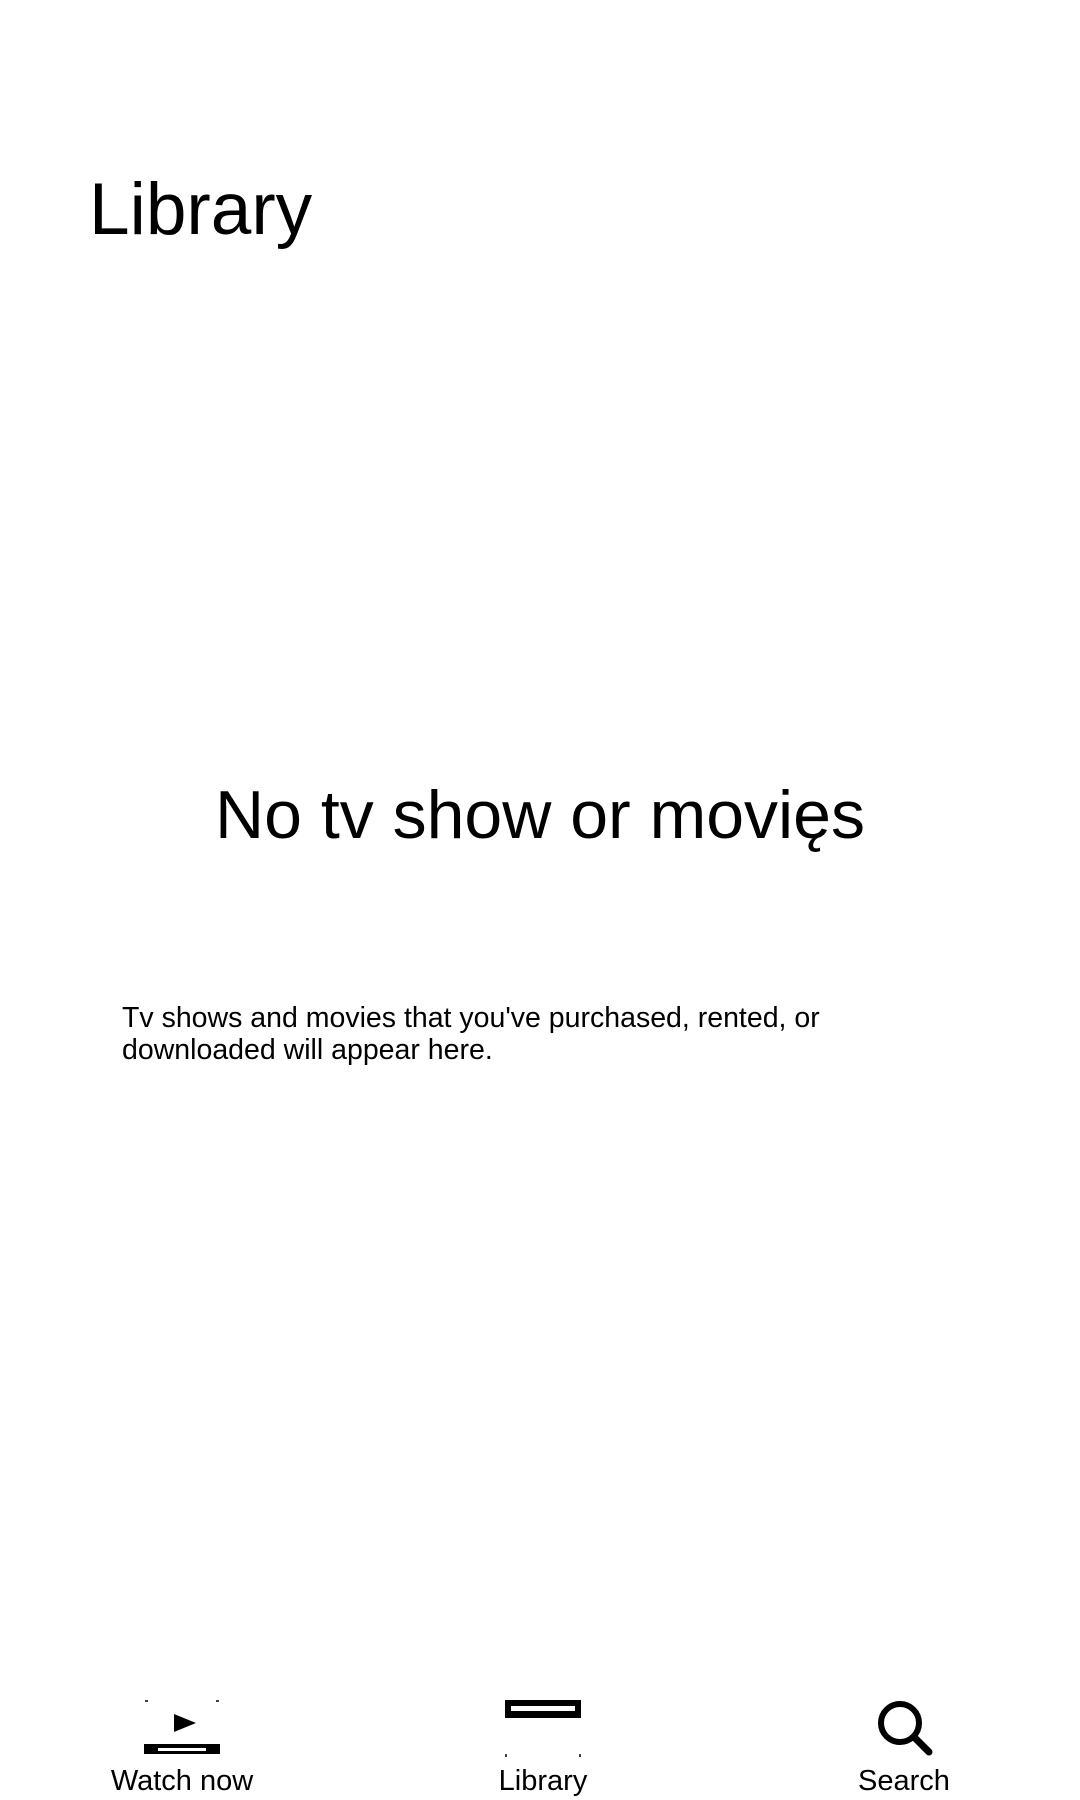 This screenshot has width=1080, height=1800. What do you see at coordinates (201, 209) in the screenshot?
I see `page-title: Library` at bounding box center [201, 209].